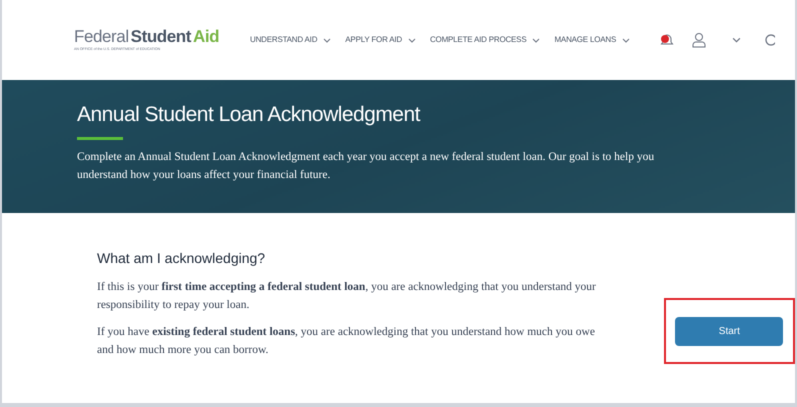 This screenshot has width=797, height=407. Describe the element at coordinates (181, 258) in the screenshot. I see `section-heading: What am I acknowledging?` at that location.